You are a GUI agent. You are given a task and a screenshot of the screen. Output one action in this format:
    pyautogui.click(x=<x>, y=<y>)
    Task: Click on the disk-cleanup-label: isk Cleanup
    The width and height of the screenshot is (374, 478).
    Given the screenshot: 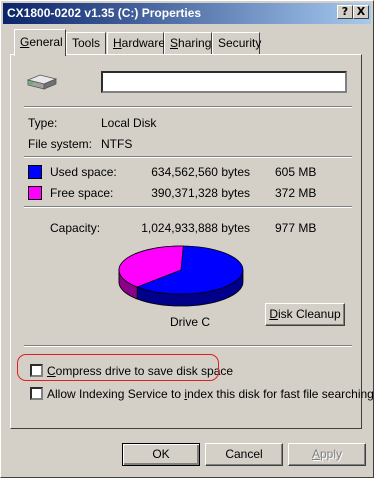 What is the action you would take?
    pyautogui.click(x=309, y=314)
    